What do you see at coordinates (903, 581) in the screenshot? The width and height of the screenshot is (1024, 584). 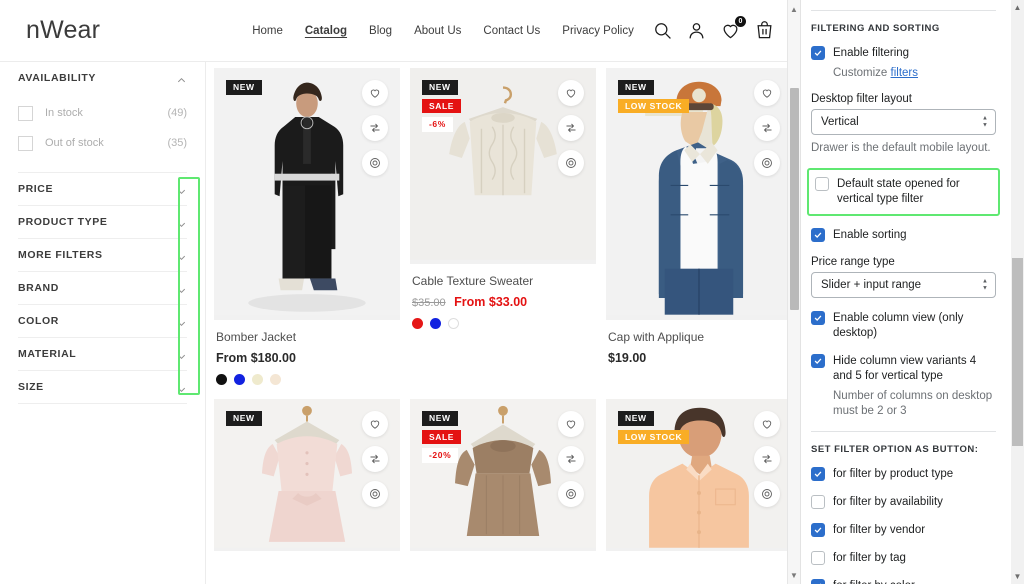 I see `setting-button-color: for filter by color` at bounding box center [903, 581].